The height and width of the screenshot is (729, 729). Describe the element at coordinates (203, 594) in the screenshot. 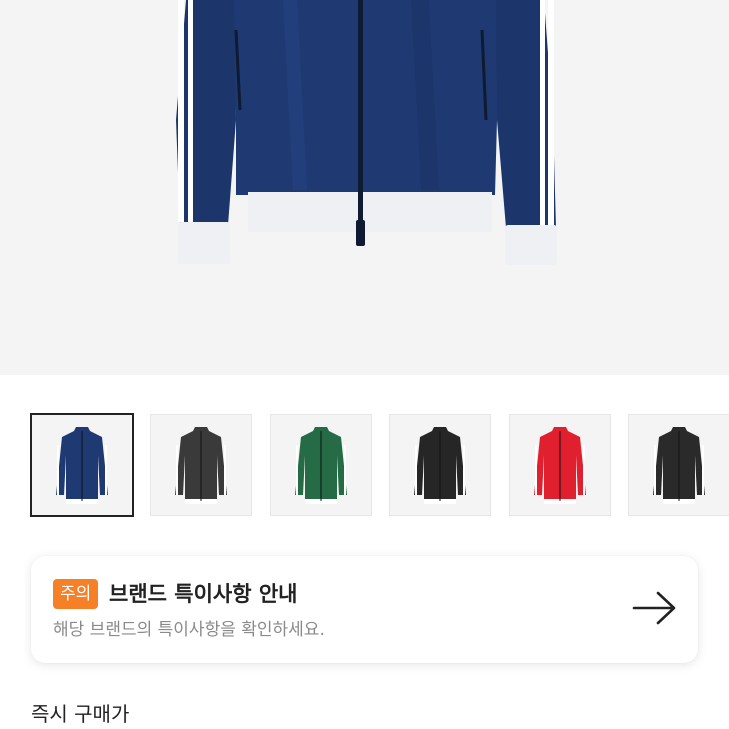

I see `notice-title: 브랜드 특이사항 안내` at that location.